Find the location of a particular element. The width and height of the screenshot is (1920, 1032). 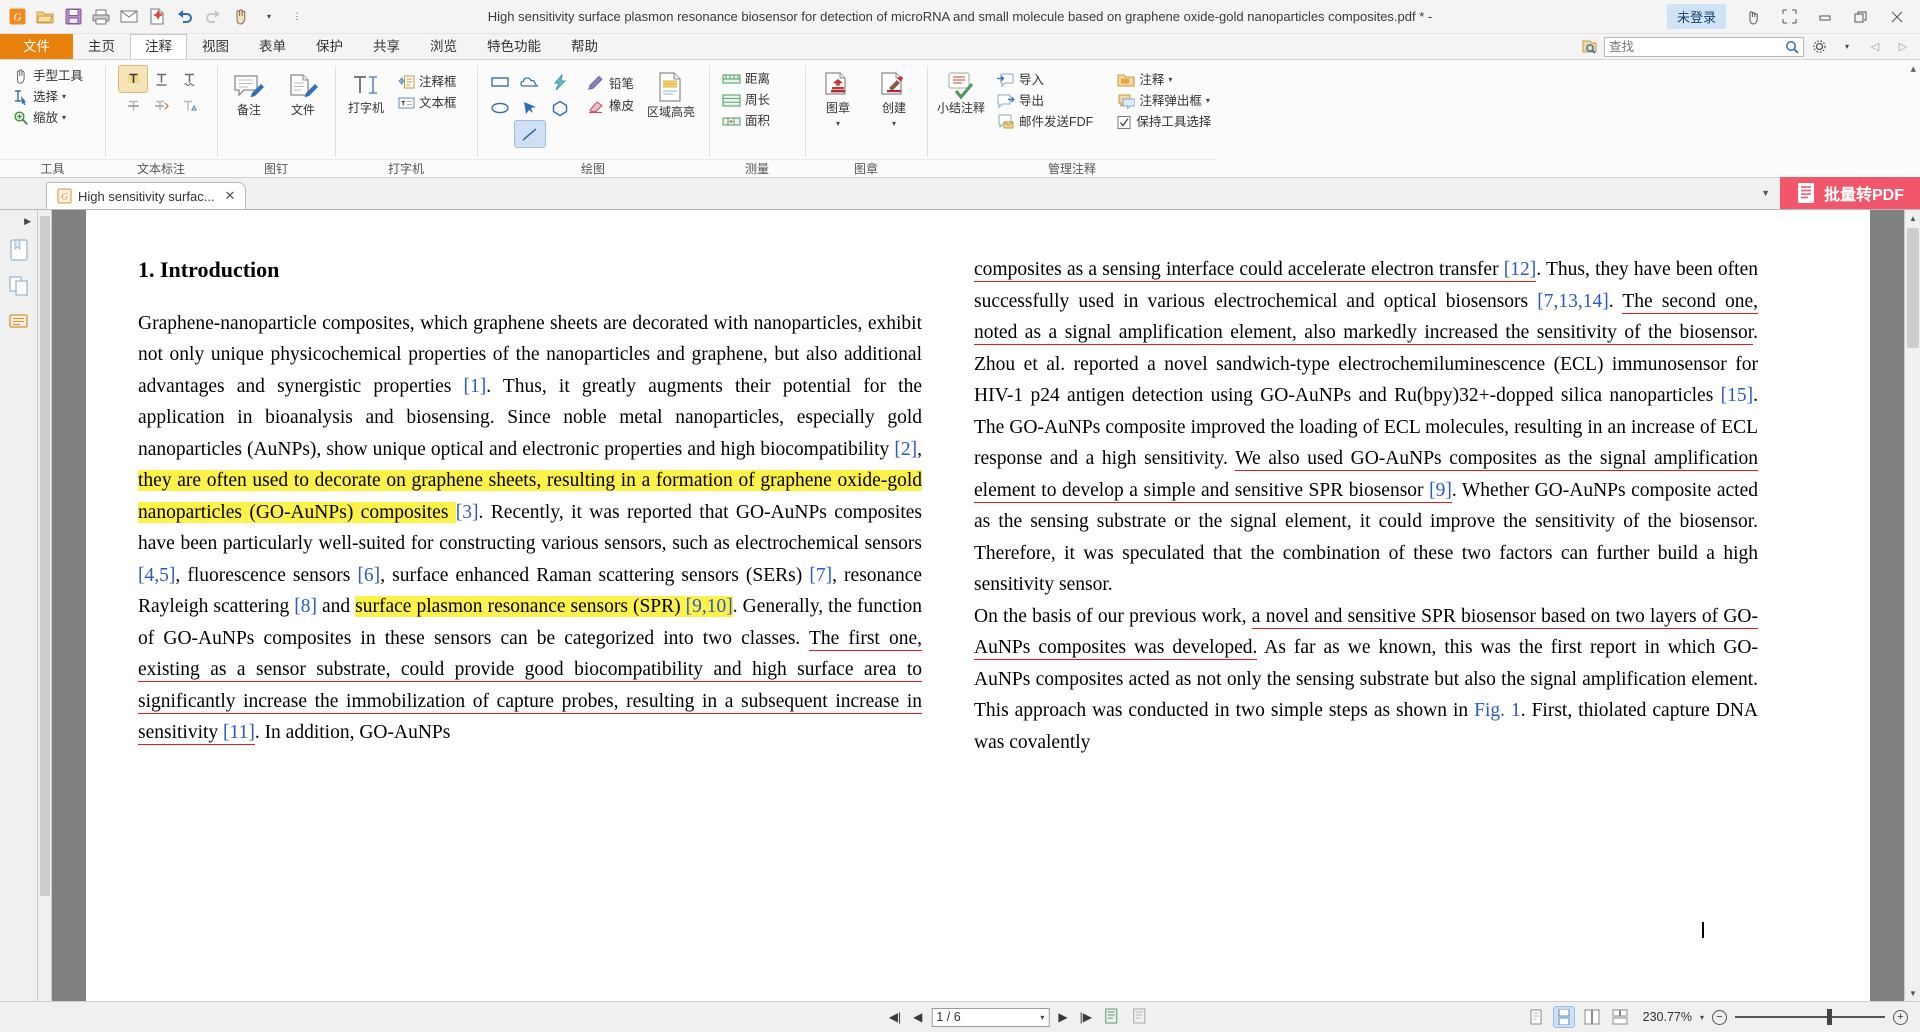

tab-help: 帮助 is located at coordinates (584, 46).